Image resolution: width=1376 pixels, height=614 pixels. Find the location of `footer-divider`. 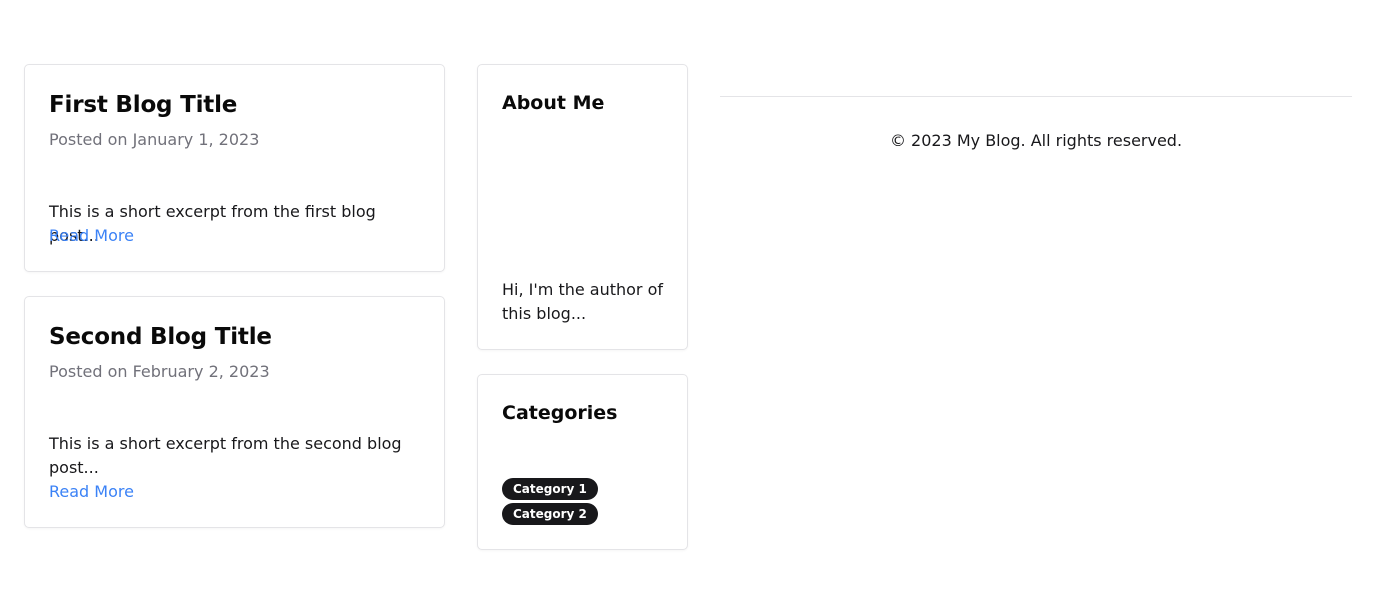

footer-divider is located at coordinates (1036, 96).